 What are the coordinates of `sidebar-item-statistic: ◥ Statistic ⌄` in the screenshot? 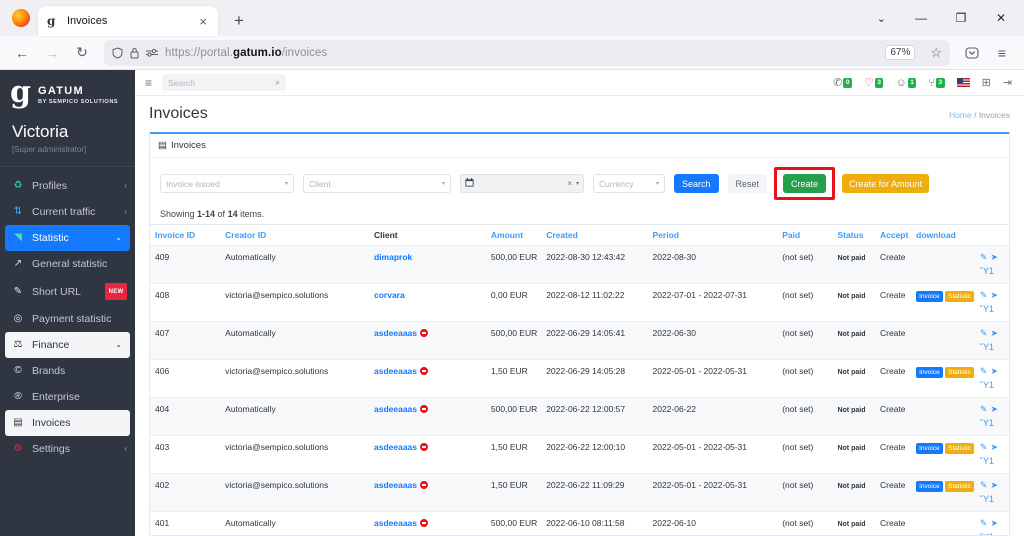 It's located at (67, 238).